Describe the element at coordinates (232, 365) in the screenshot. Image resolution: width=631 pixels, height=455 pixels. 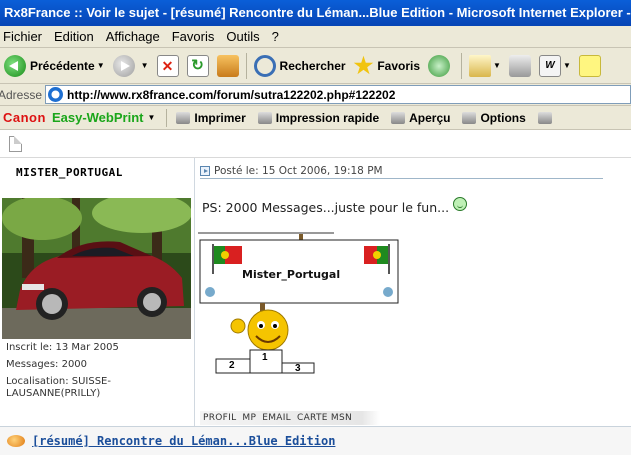
I see `podium-second: 2` at that location.